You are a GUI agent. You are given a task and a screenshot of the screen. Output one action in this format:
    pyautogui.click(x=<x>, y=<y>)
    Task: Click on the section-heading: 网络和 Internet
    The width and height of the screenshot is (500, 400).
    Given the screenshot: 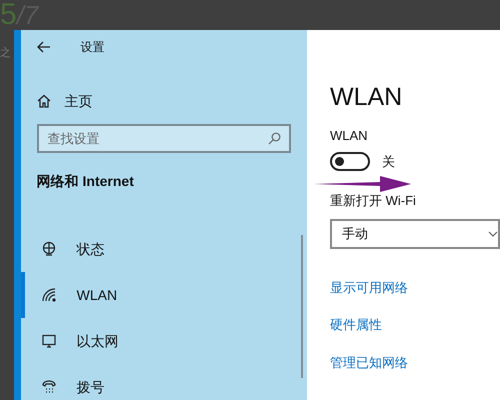 What is the action you would take?
    pyautogui.click(x=85, y=181)
    